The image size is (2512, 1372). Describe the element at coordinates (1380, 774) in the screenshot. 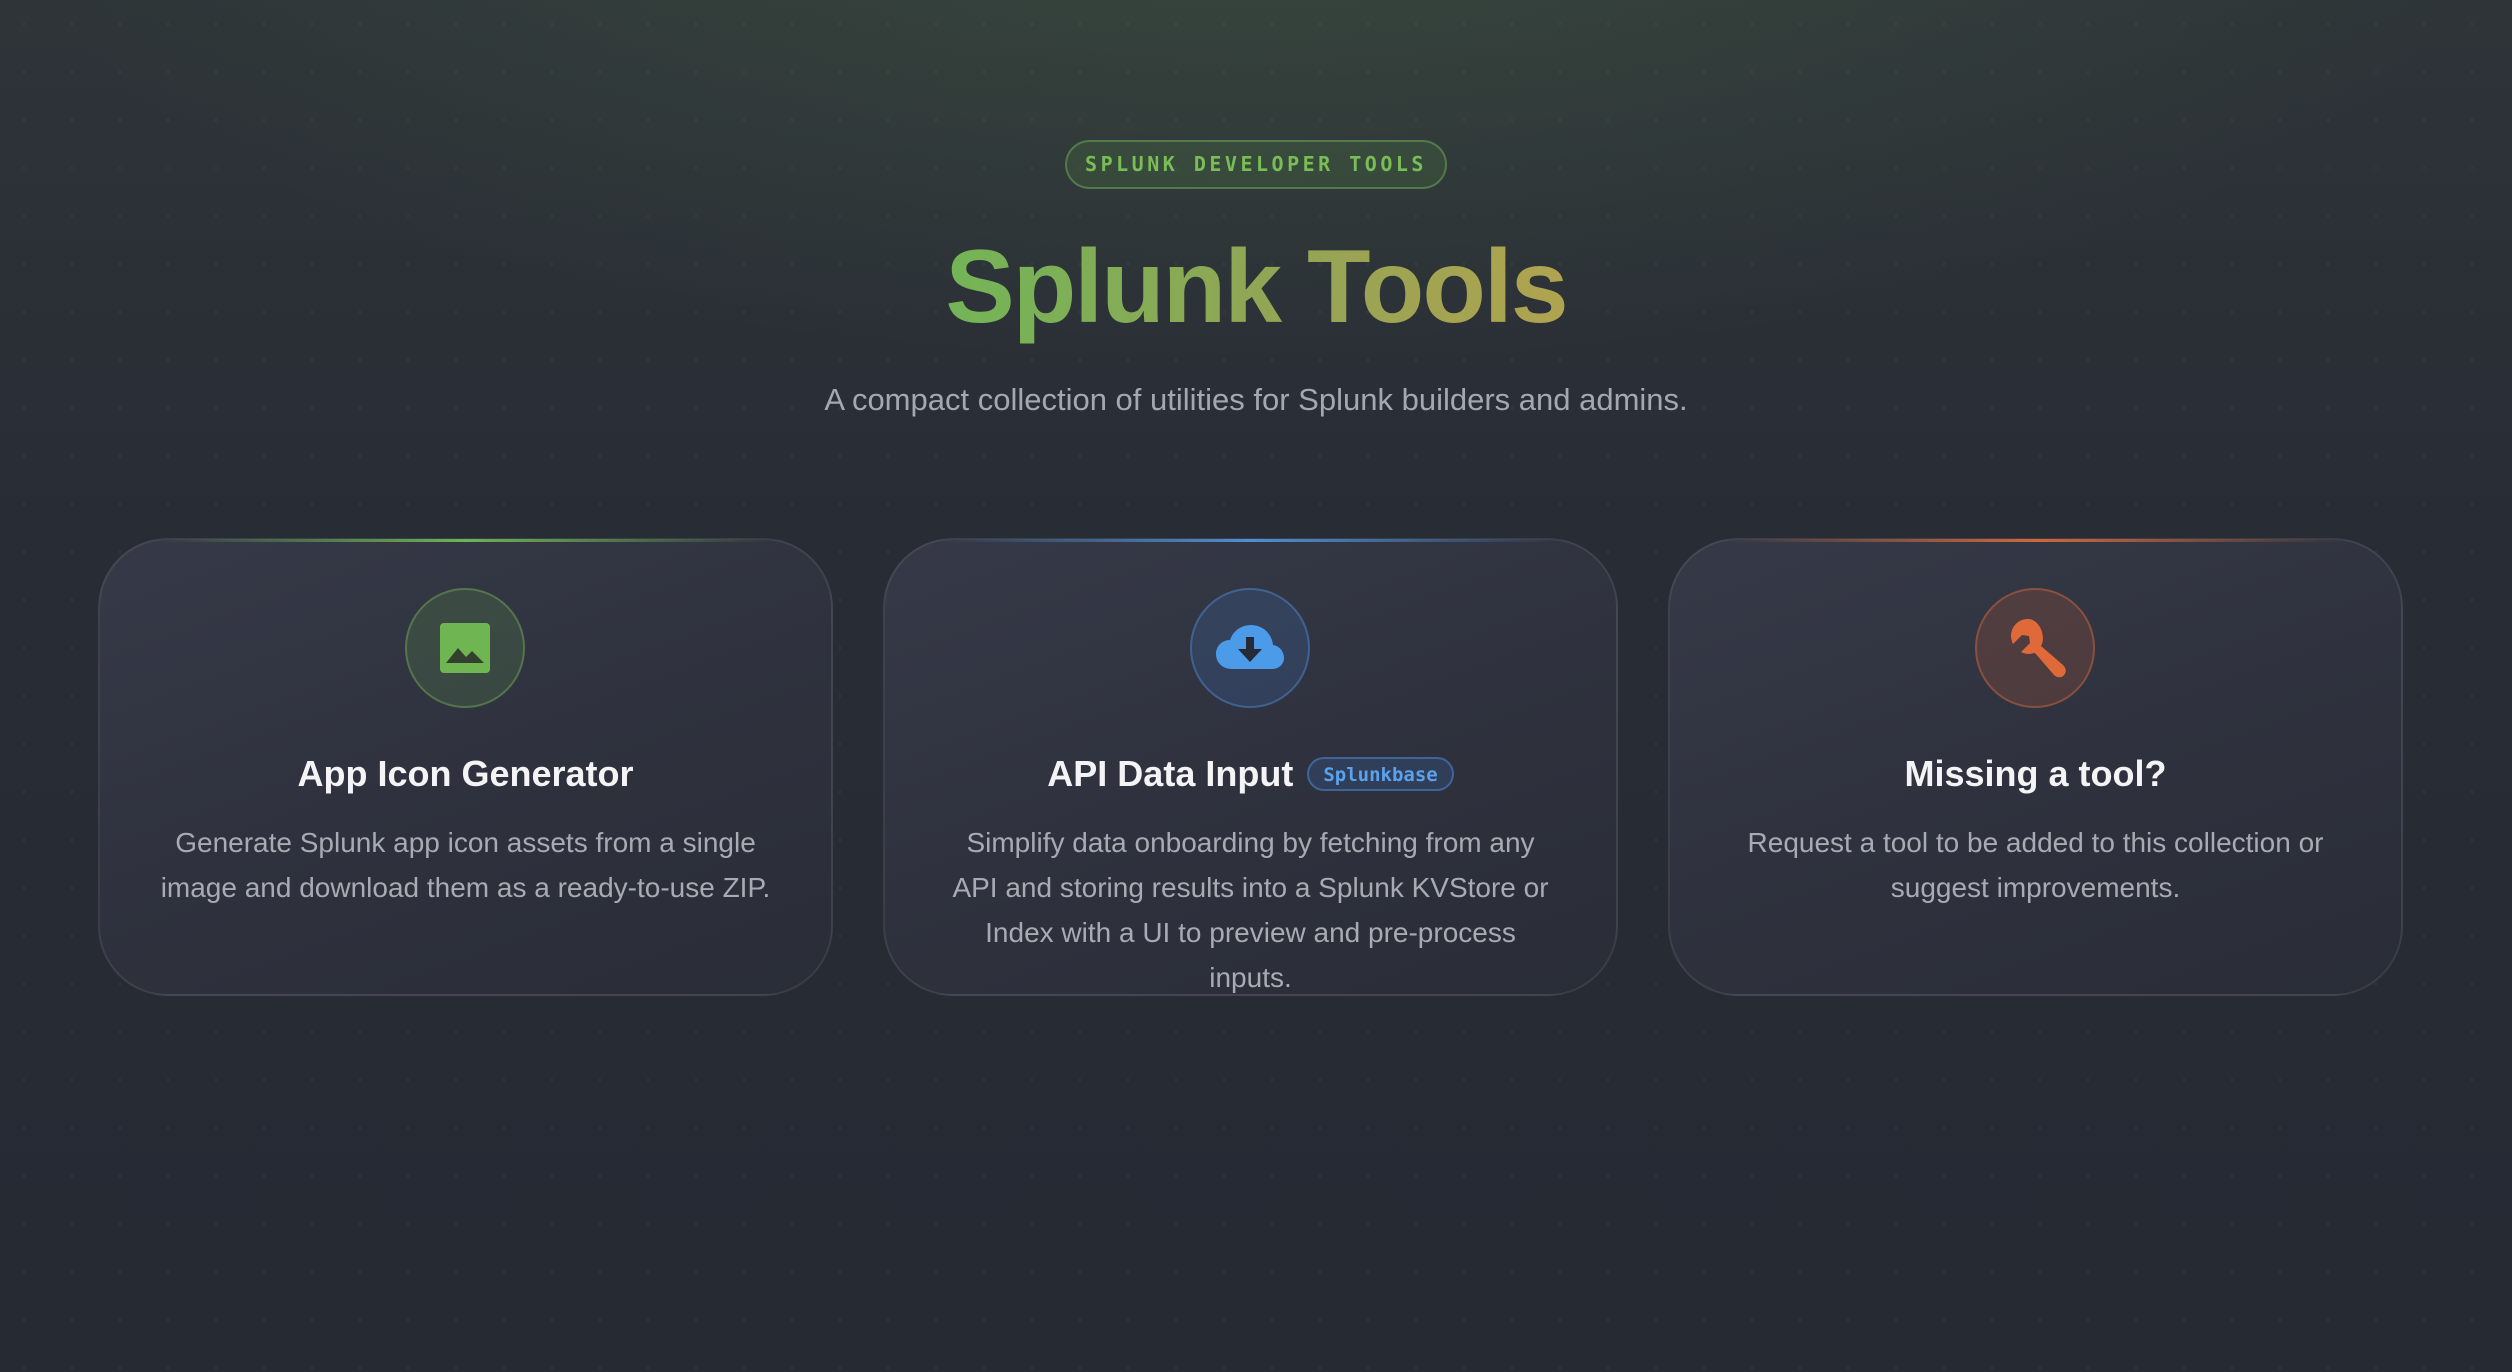

I see `splunkbase-badge: Splunkbase` at that location.